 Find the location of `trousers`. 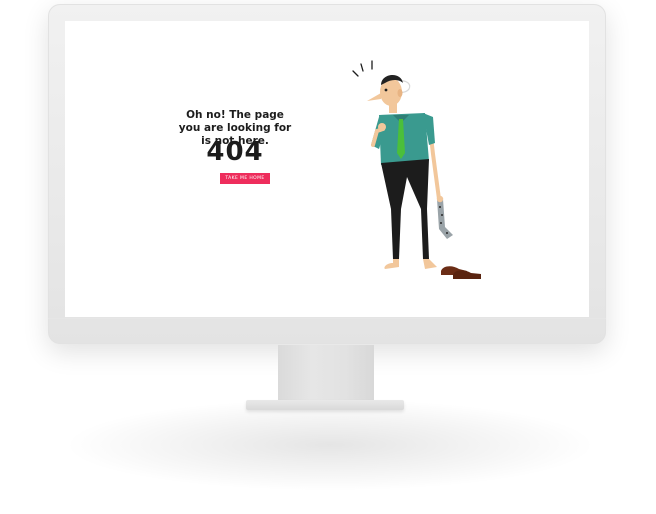

trousers is located at coordinates (405, 184).